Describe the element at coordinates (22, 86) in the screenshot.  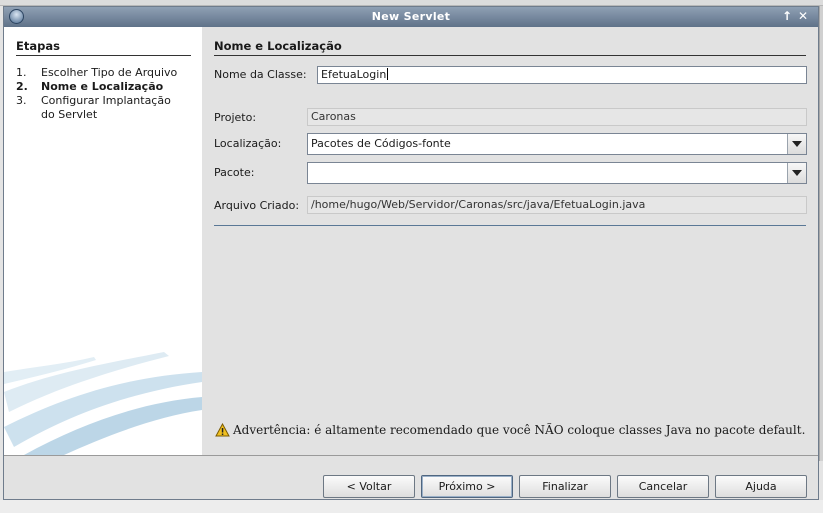
I see `step-number: 2.` at that location.